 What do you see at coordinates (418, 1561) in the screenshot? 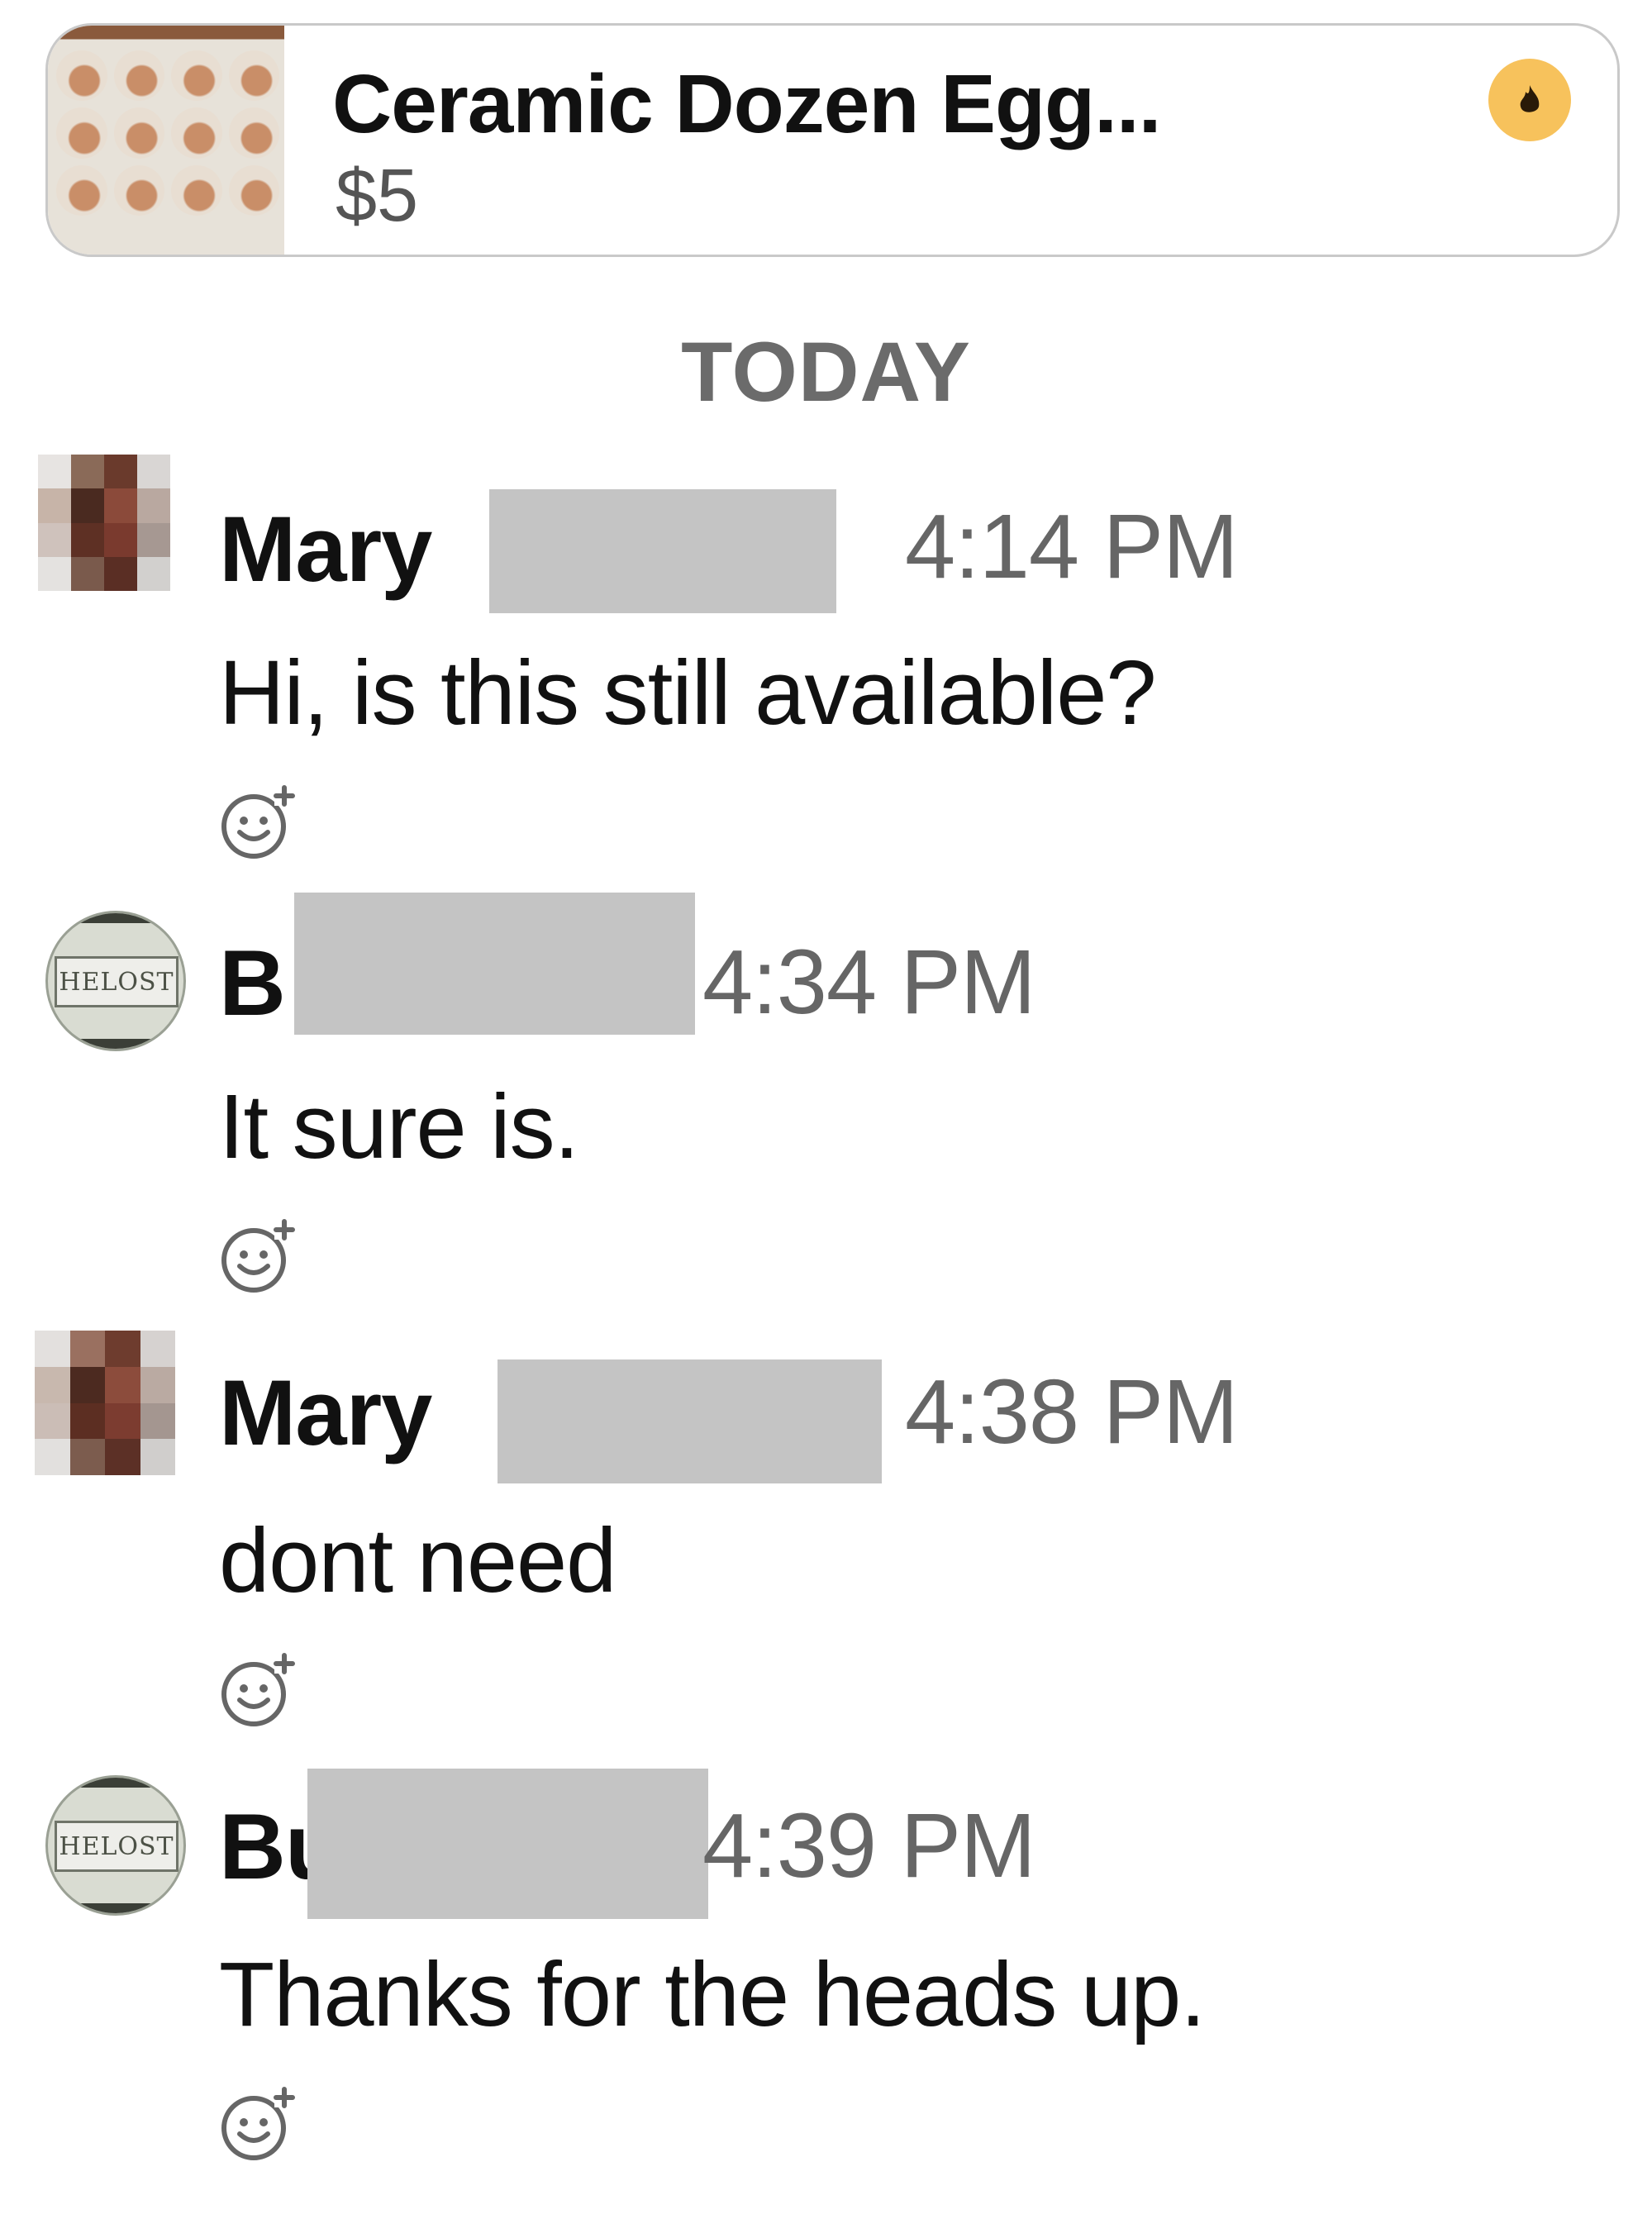
I see `message-text: dont need` at bounding box center [418, 1561].